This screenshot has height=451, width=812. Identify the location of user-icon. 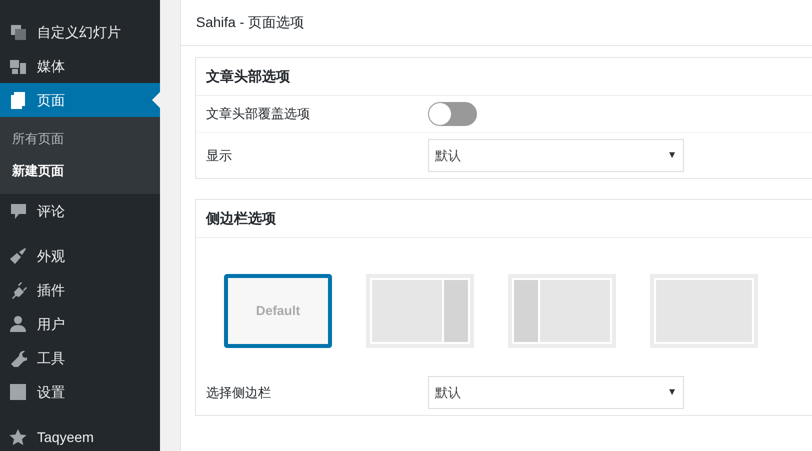
(18, 324).